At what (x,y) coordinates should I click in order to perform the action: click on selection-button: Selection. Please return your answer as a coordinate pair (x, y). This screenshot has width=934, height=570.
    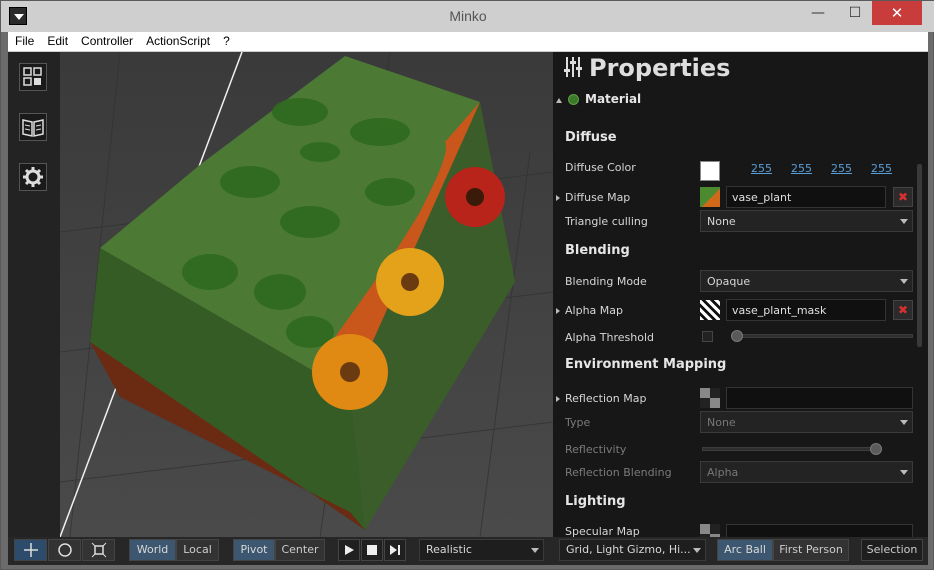
    Looking at the image, I should click on (892, 550).